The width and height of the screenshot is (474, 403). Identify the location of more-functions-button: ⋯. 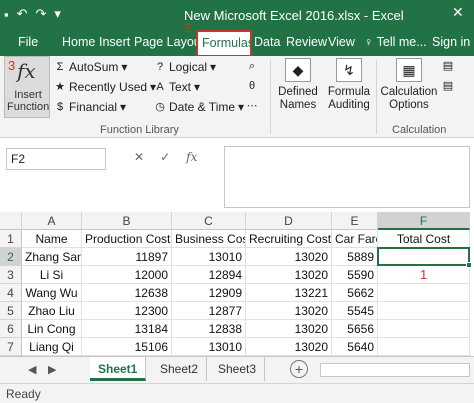
(252, 106).